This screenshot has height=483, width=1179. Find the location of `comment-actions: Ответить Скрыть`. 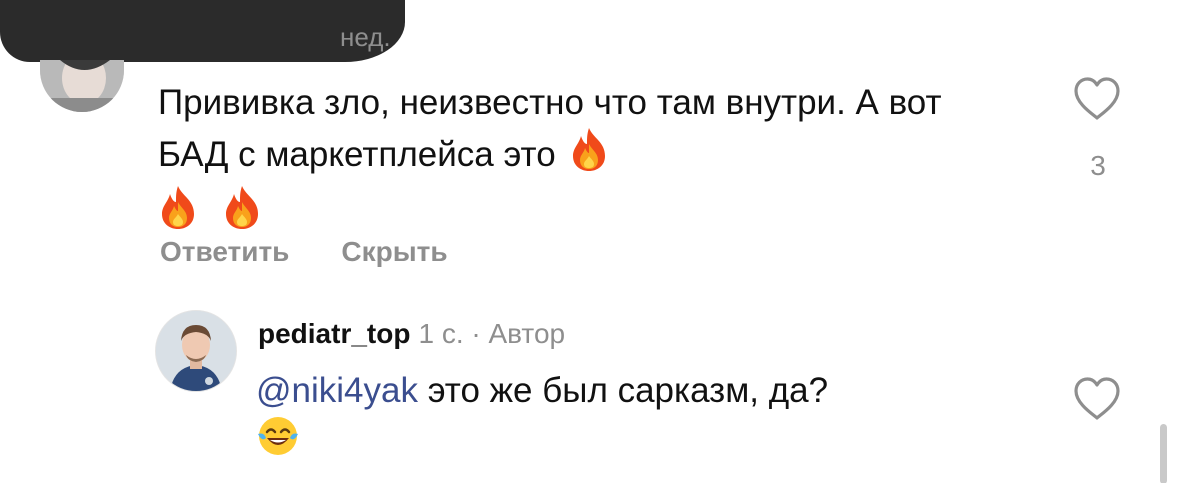

comment-actions: Ответить Скрыть is located at coordinates (304, 252).